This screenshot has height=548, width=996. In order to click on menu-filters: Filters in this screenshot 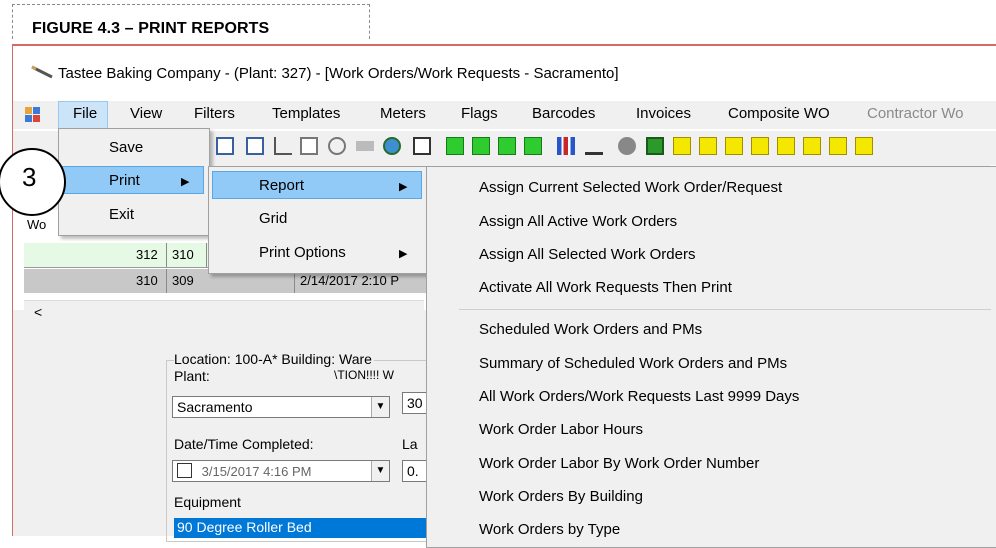, I will do `click(214, 113)`.